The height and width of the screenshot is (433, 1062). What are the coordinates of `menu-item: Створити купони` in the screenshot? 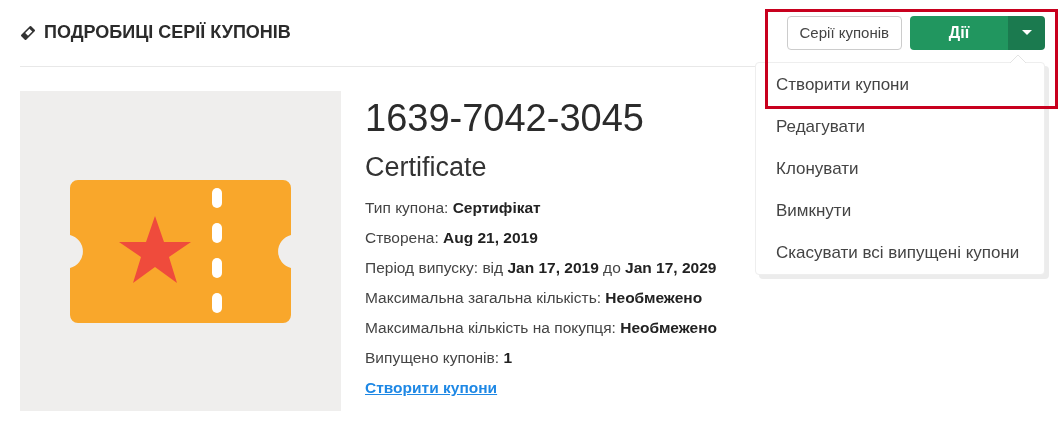 It's located at (900, 85).